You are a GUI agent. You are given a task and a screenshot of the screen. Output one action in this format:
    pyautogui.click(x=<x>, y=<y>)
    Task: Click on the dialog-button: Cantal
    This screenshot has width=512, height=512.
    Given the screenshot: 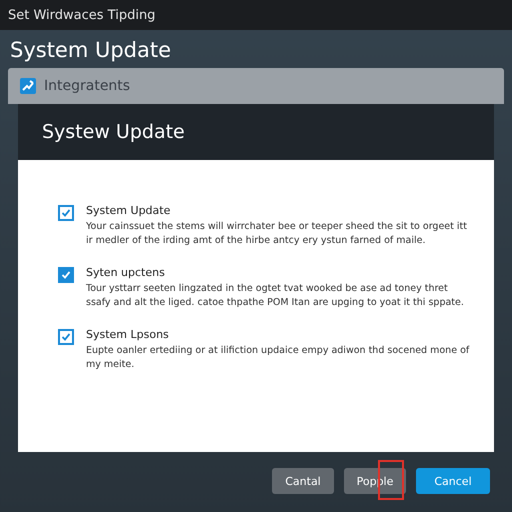 What is the action you would take?
    pyautogui.click(x=303, y=481)
    